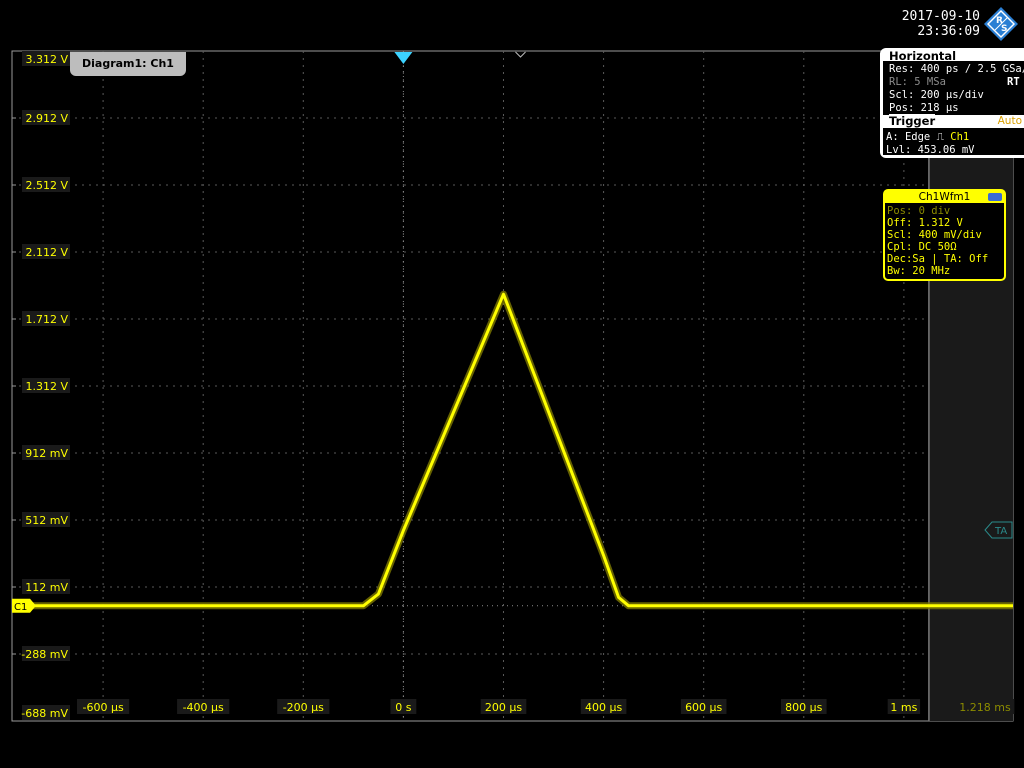  I want to click on y-tick-label: 112 mV, so click(46, 586).